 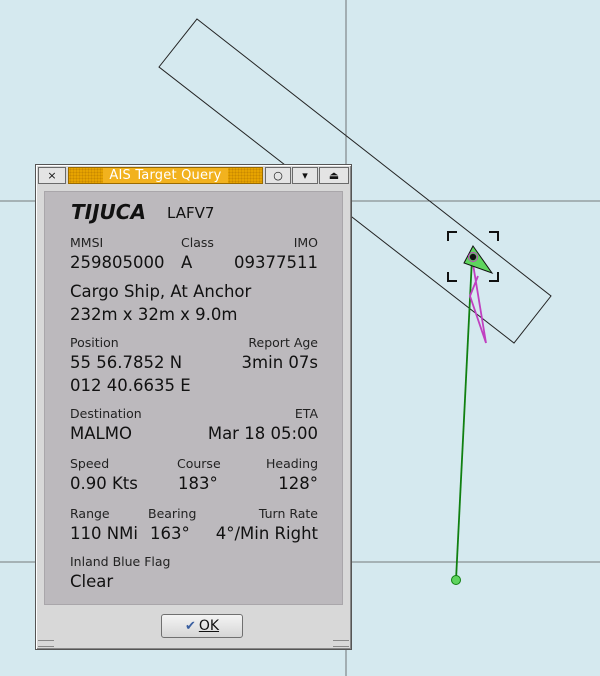 I want to click on ok-button: ✔ OK, so click(x=202, y=626).